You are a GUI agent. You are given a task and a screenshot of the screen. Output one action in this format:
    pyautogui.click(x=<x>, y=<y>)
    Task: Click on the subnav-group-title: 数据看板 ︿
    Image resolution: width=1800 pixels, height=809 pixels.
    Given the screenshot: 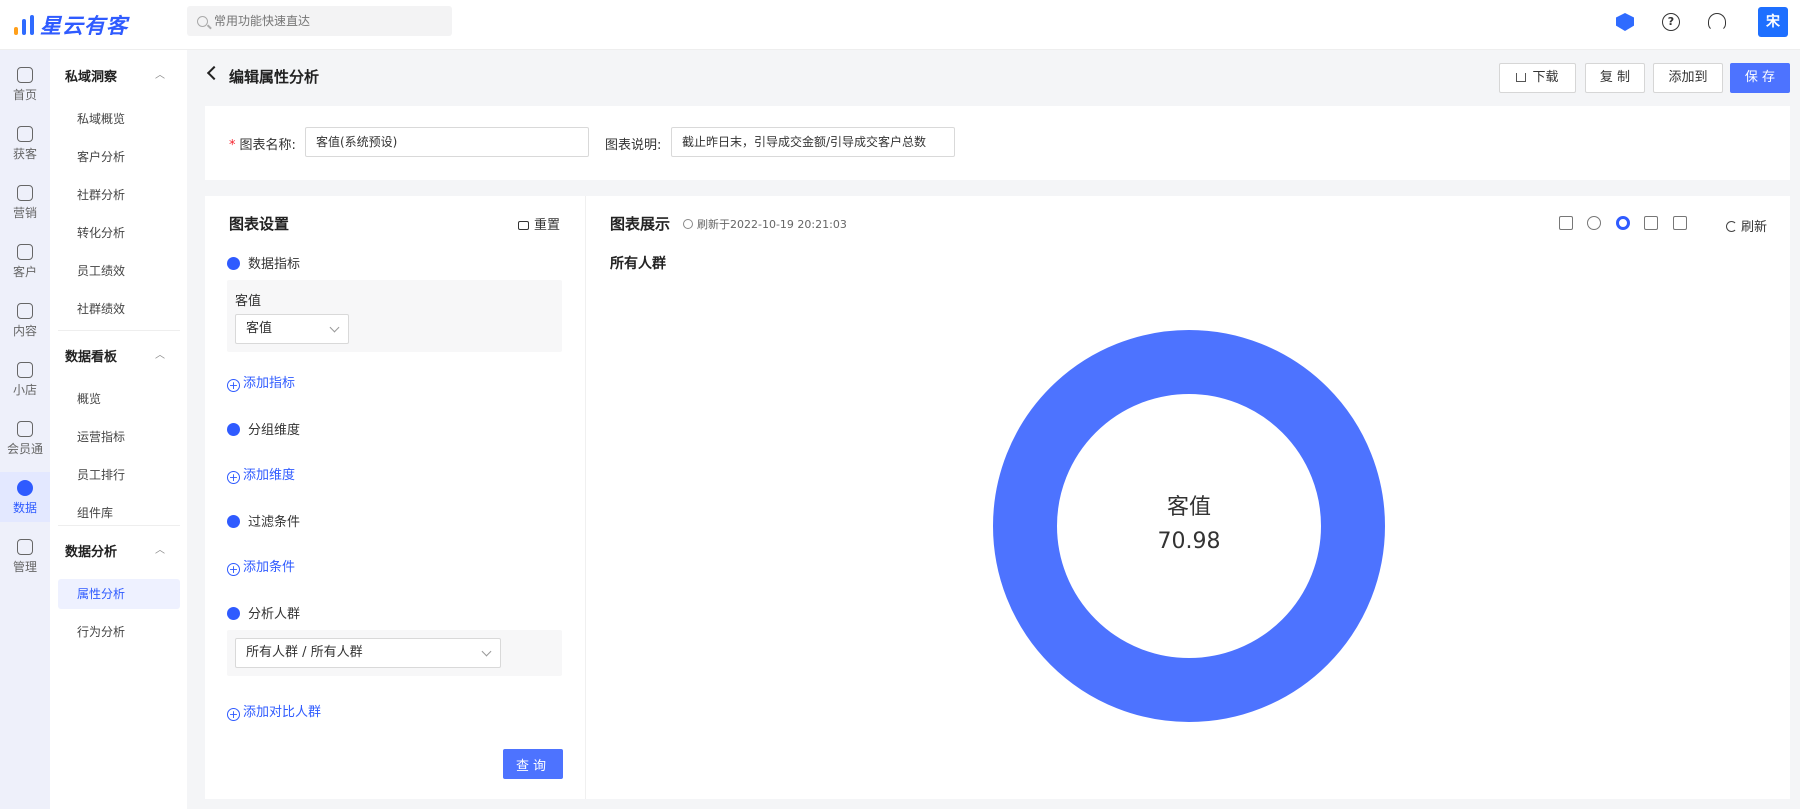 What is the action you would take?
    pyautogui.click(x=122, y=355)
    